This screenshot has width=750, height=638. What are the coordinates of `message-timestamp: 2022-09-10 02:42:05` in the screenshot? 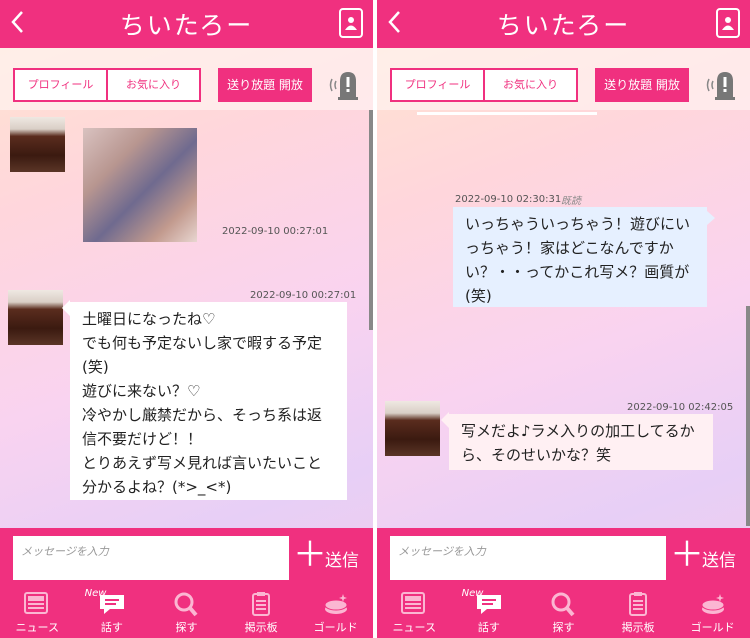 It's located at (680, 407).